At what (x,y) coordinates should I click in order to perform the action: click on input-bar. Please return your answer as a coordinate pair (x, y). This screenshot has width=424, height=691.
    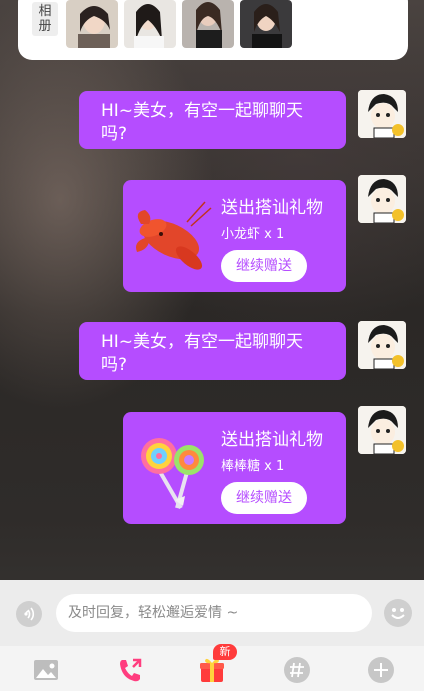
    Looking at the image, I should click on (212, 613).